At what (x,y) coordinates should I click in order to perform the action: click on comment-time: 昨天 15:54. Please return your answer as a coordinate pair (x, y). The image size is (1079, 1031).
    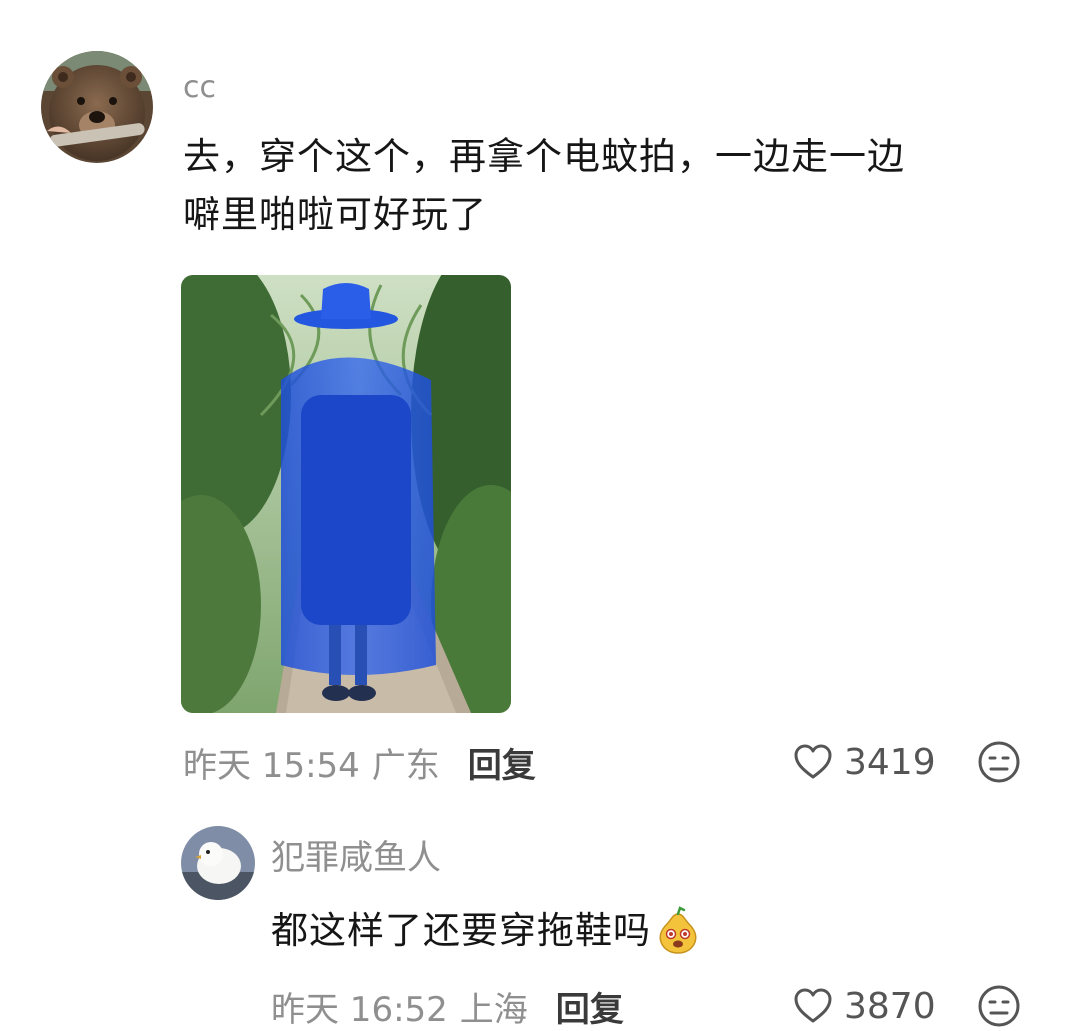
    Looking at the image, I should click on (271, 765).